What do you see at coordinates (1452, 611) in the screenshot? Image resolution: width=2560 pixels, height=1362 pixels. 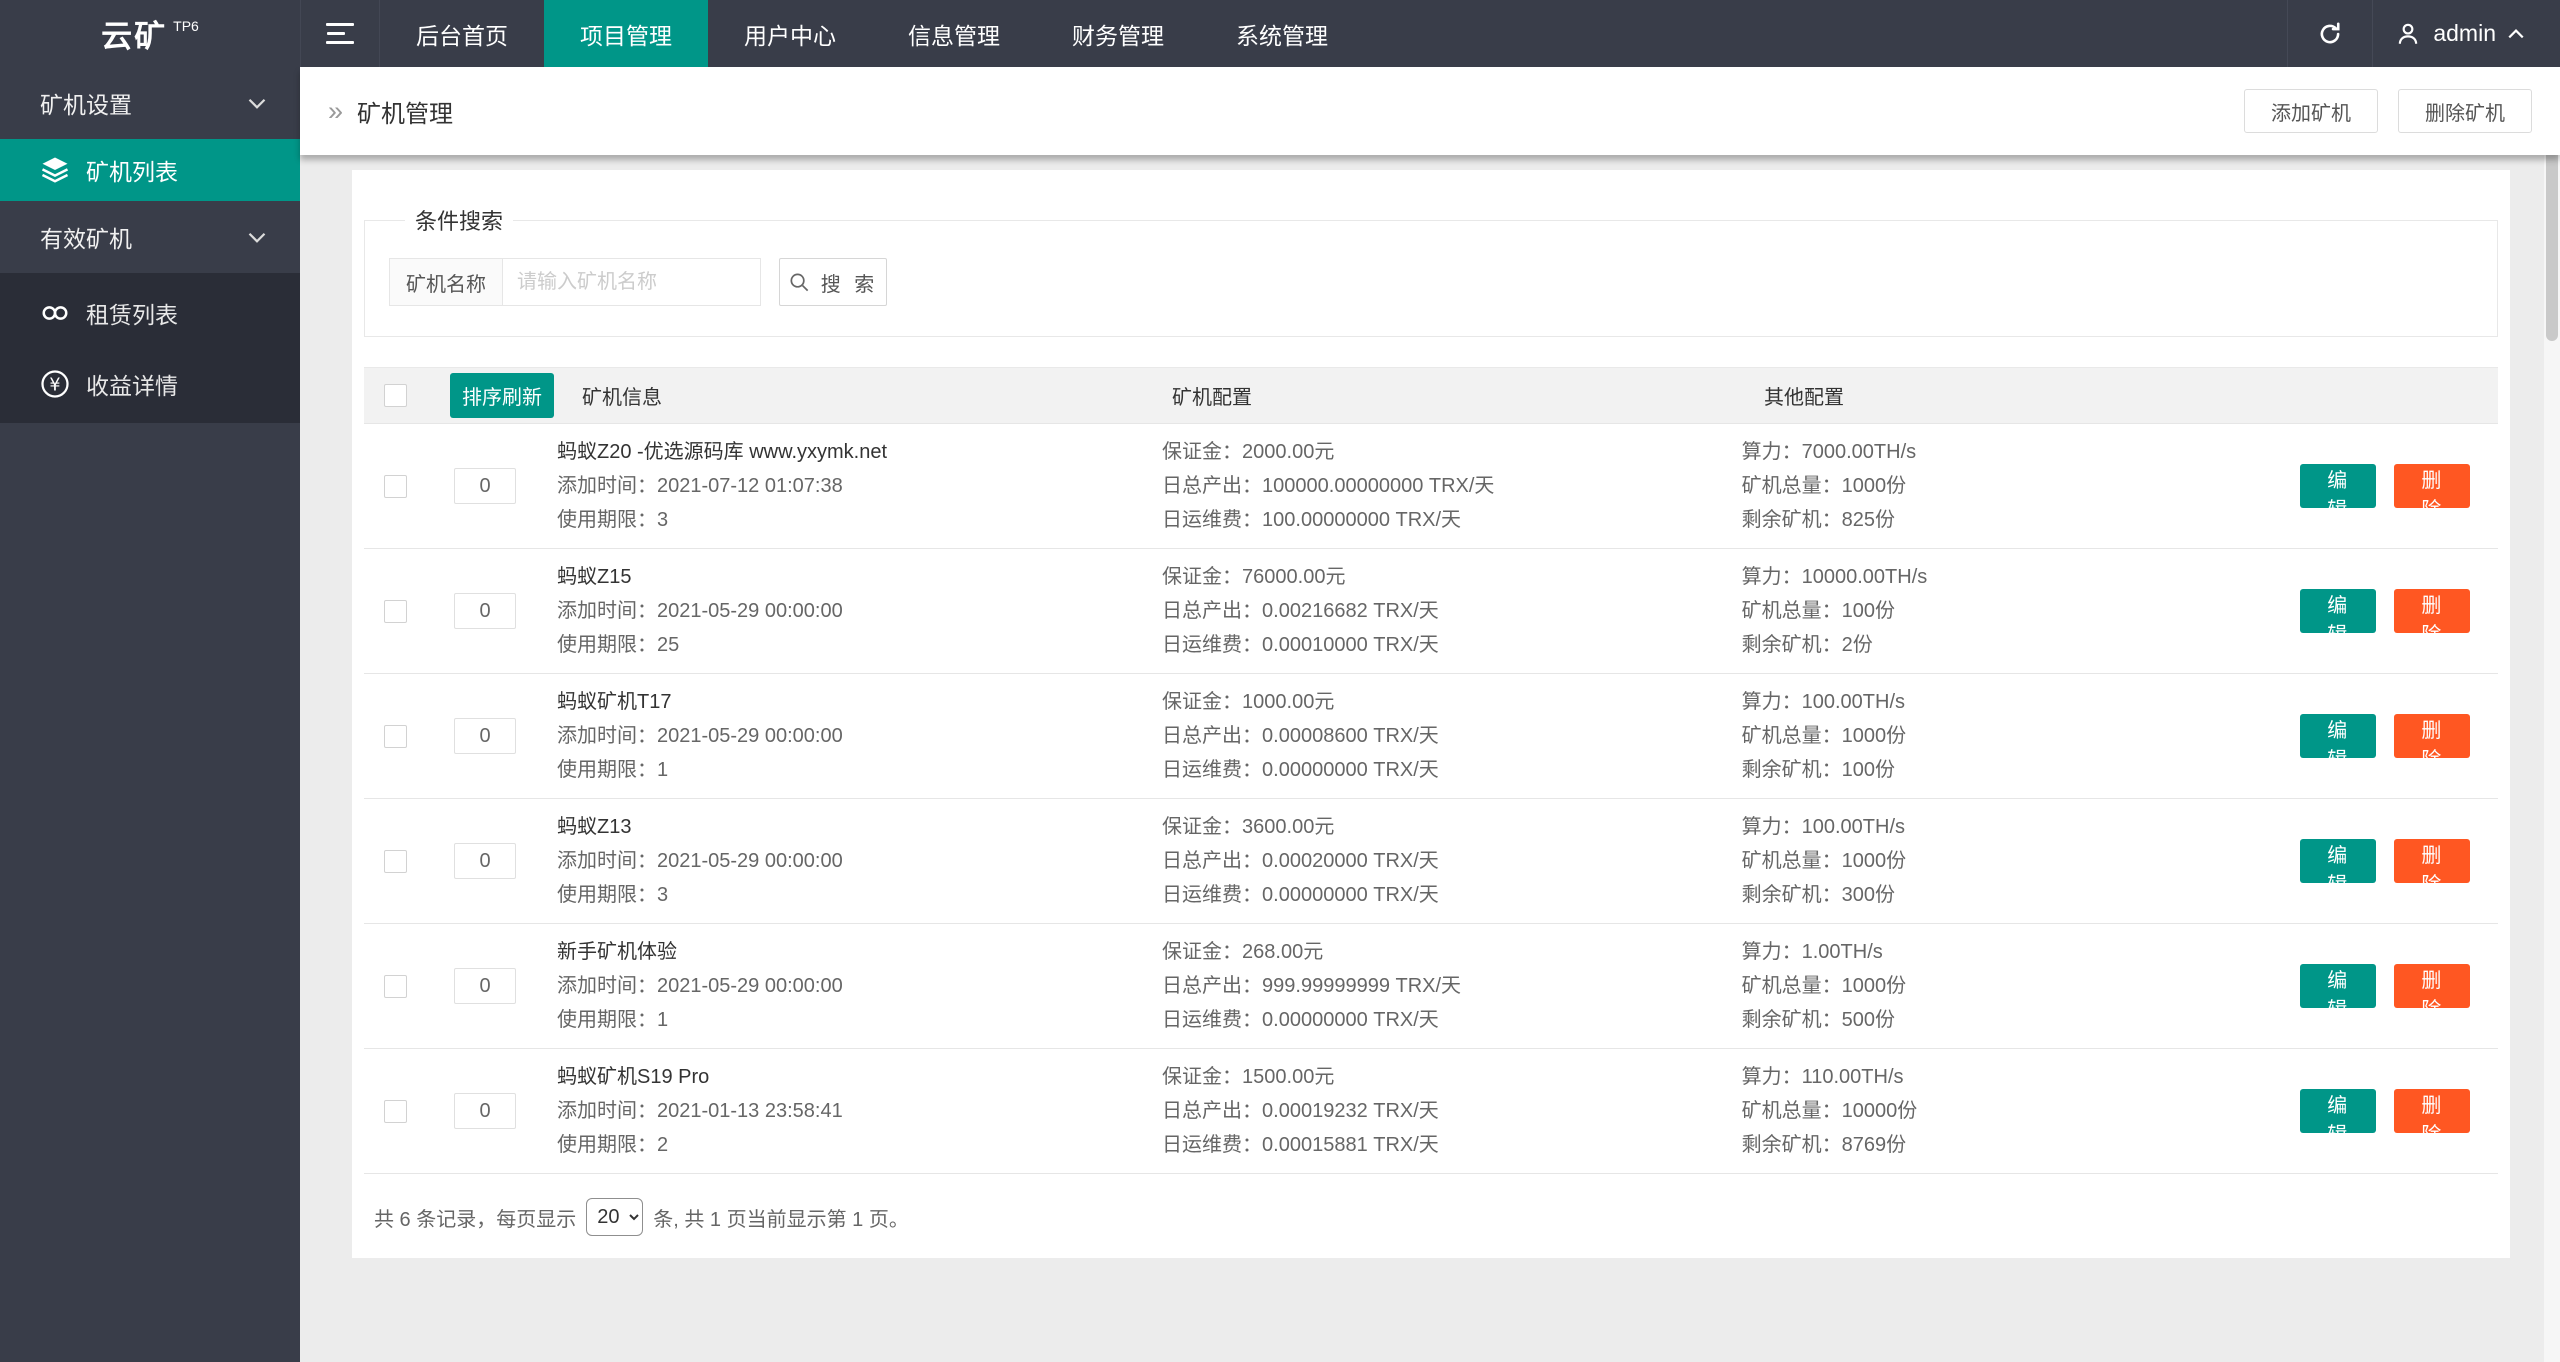 I see `daily-output-line: 日总产出：0.00216682 TRX/天` at bounding box center [1452, 611].